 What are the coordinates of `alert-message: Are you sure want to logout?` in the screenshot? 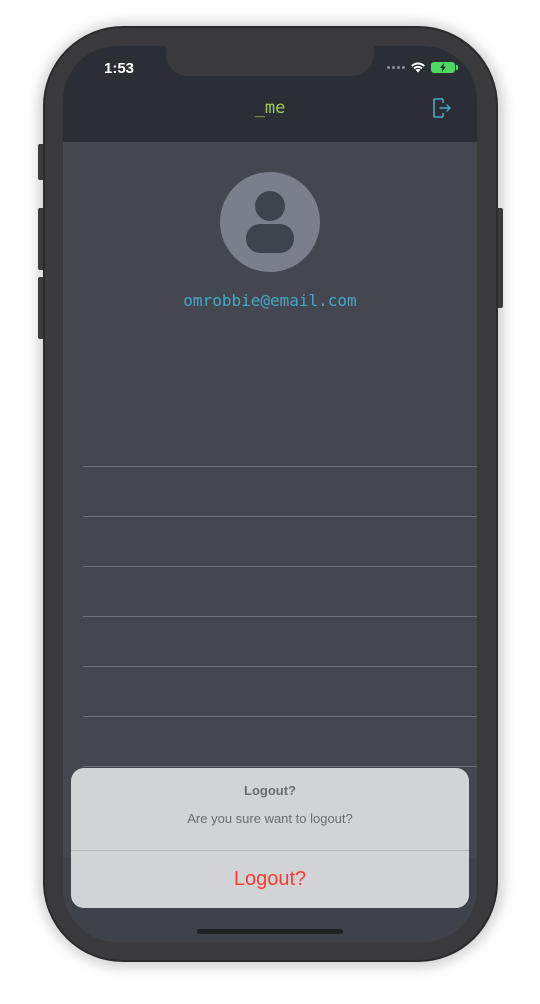 It's located at (270, 818).